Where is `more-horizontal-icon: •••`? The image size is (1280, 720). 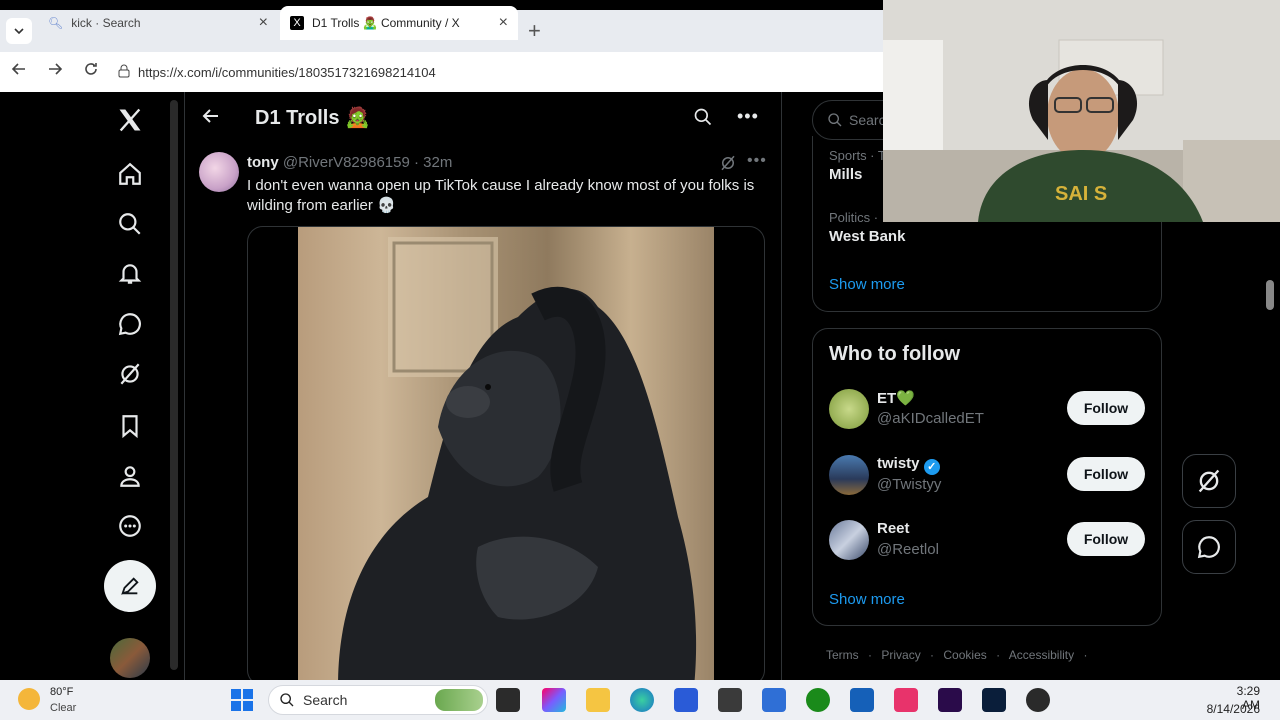
more-horizontal-icon: ••• is located at coordinates (748, 116).